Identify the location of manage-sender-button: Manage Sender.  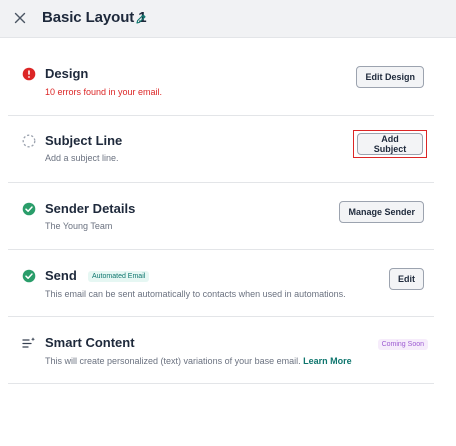
(381, 212).